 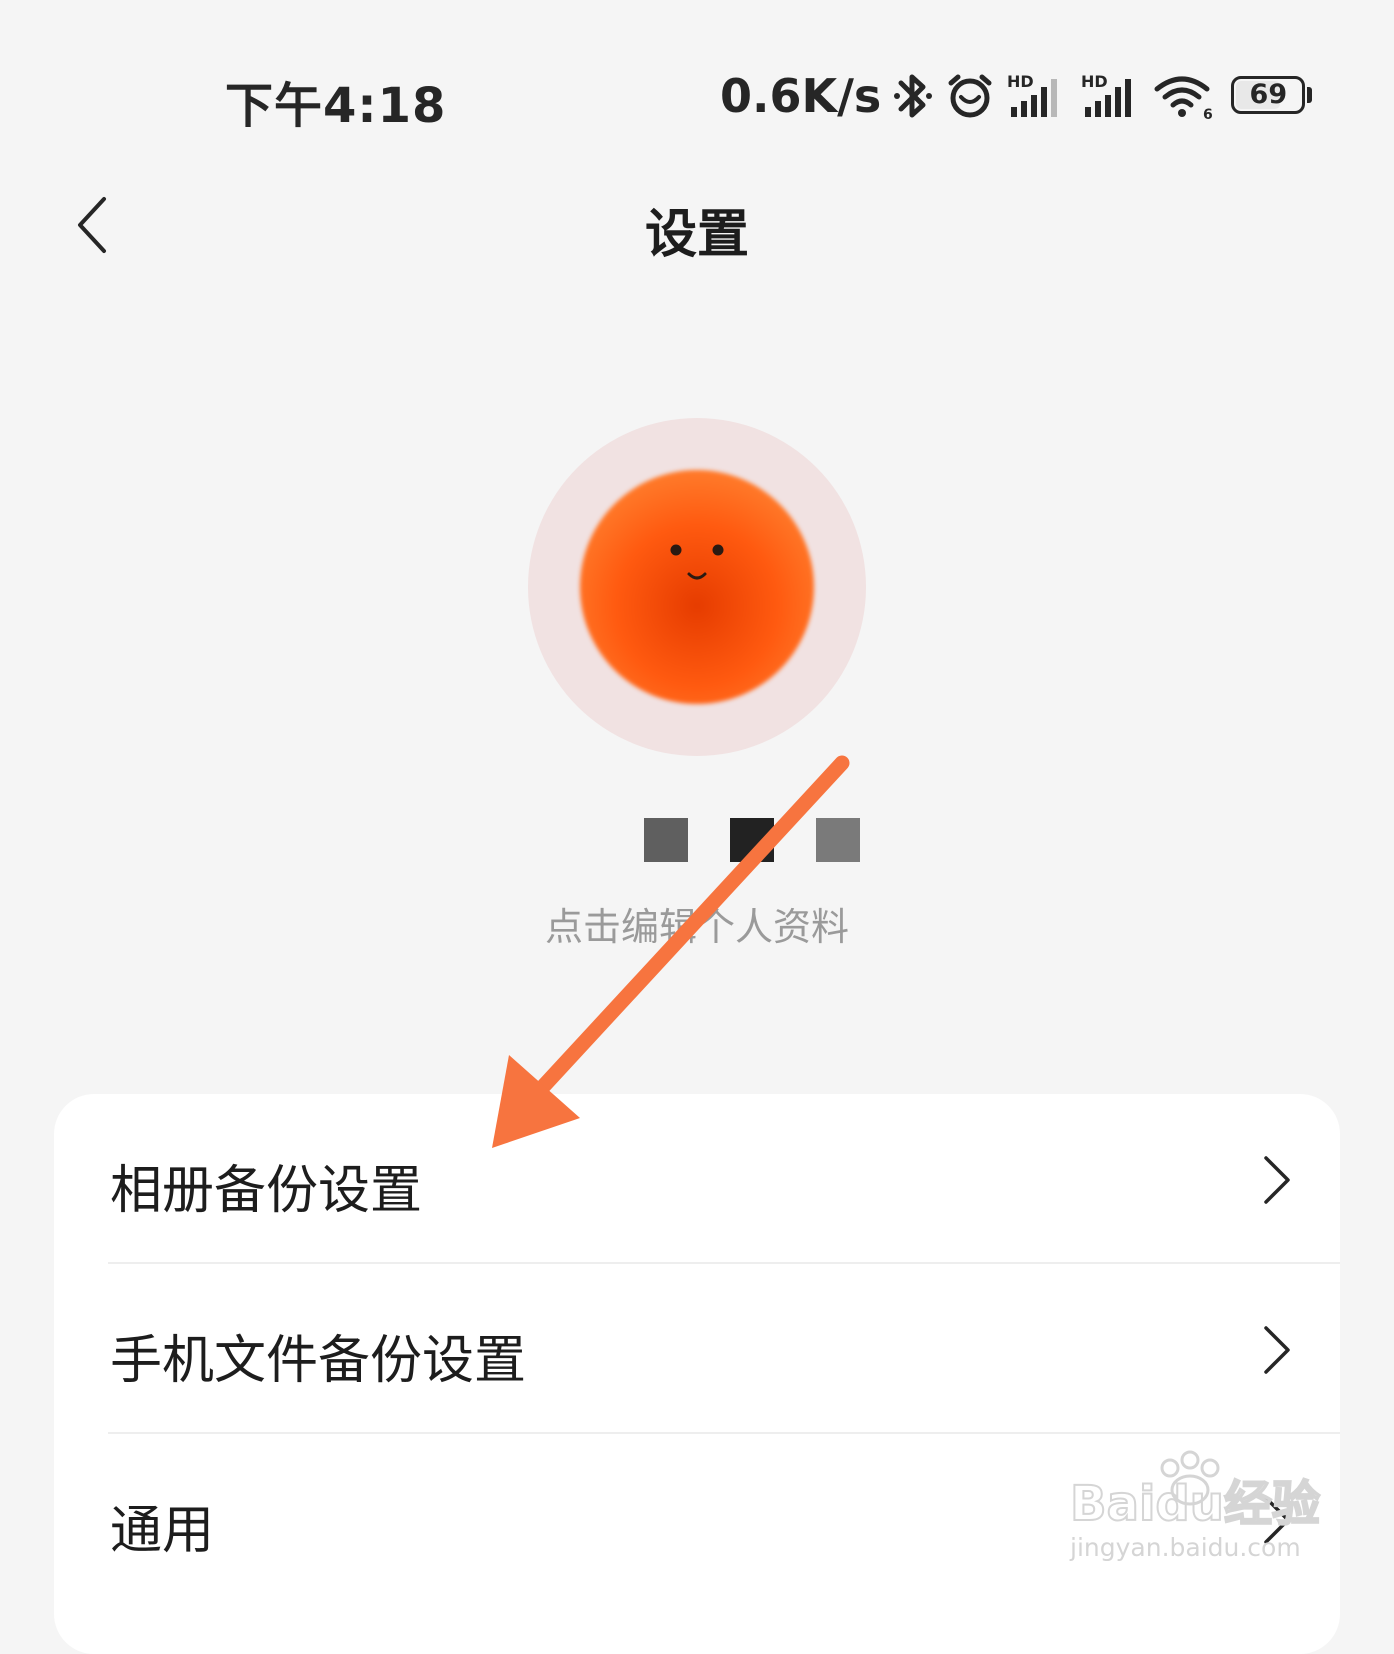 I want to click on bluetooth-icon, so click(x=913, y=96).